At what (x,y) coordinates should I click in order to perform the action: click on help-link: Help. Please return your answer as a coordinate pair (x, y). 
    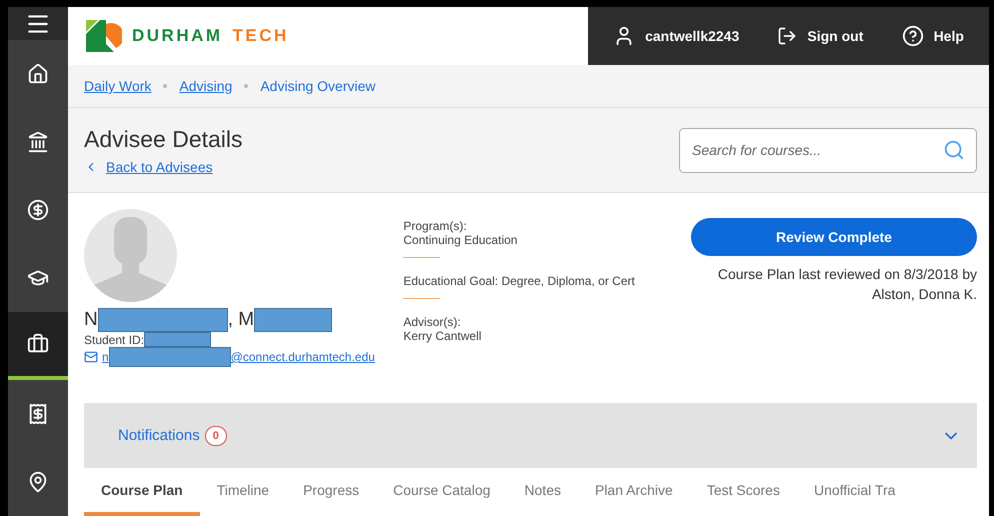
    Looking at the image, I should click on (933, 36).